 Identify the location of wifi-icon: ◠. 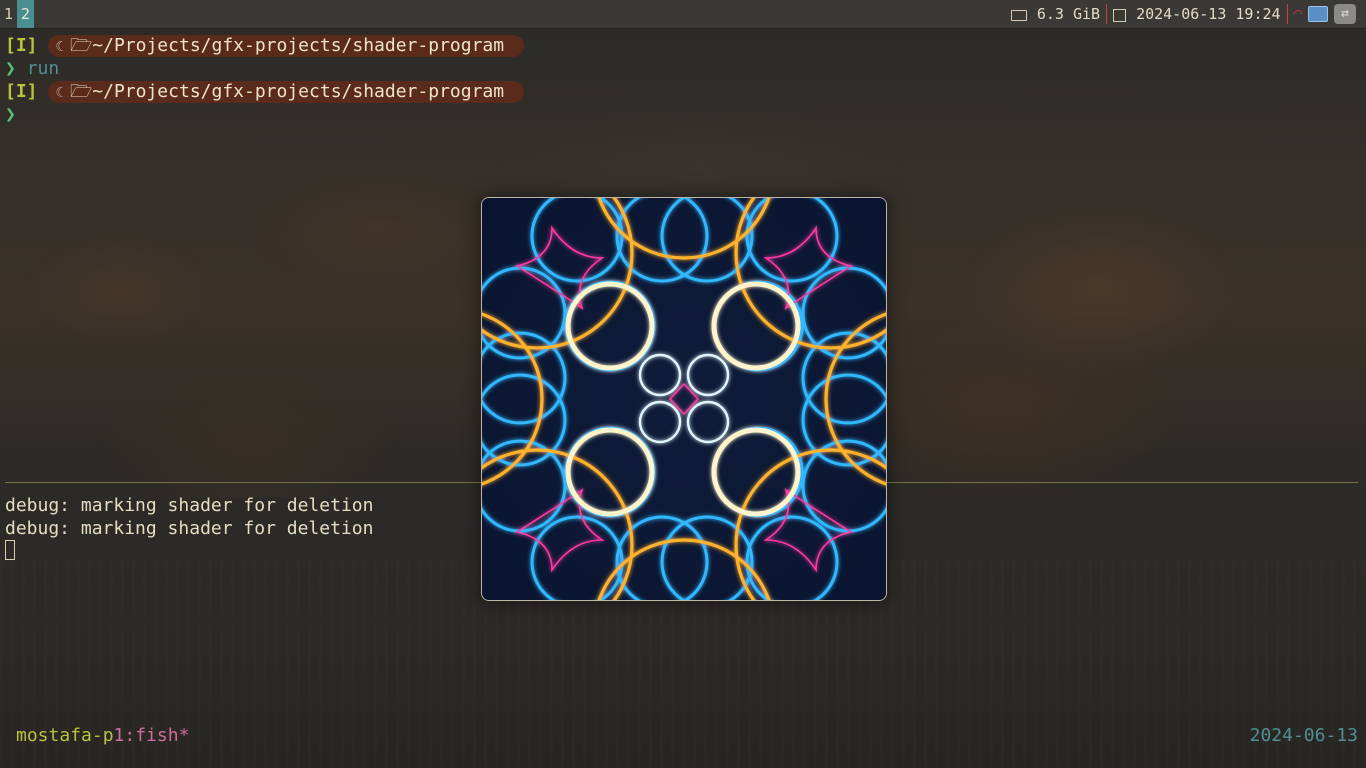
(1298, 14).